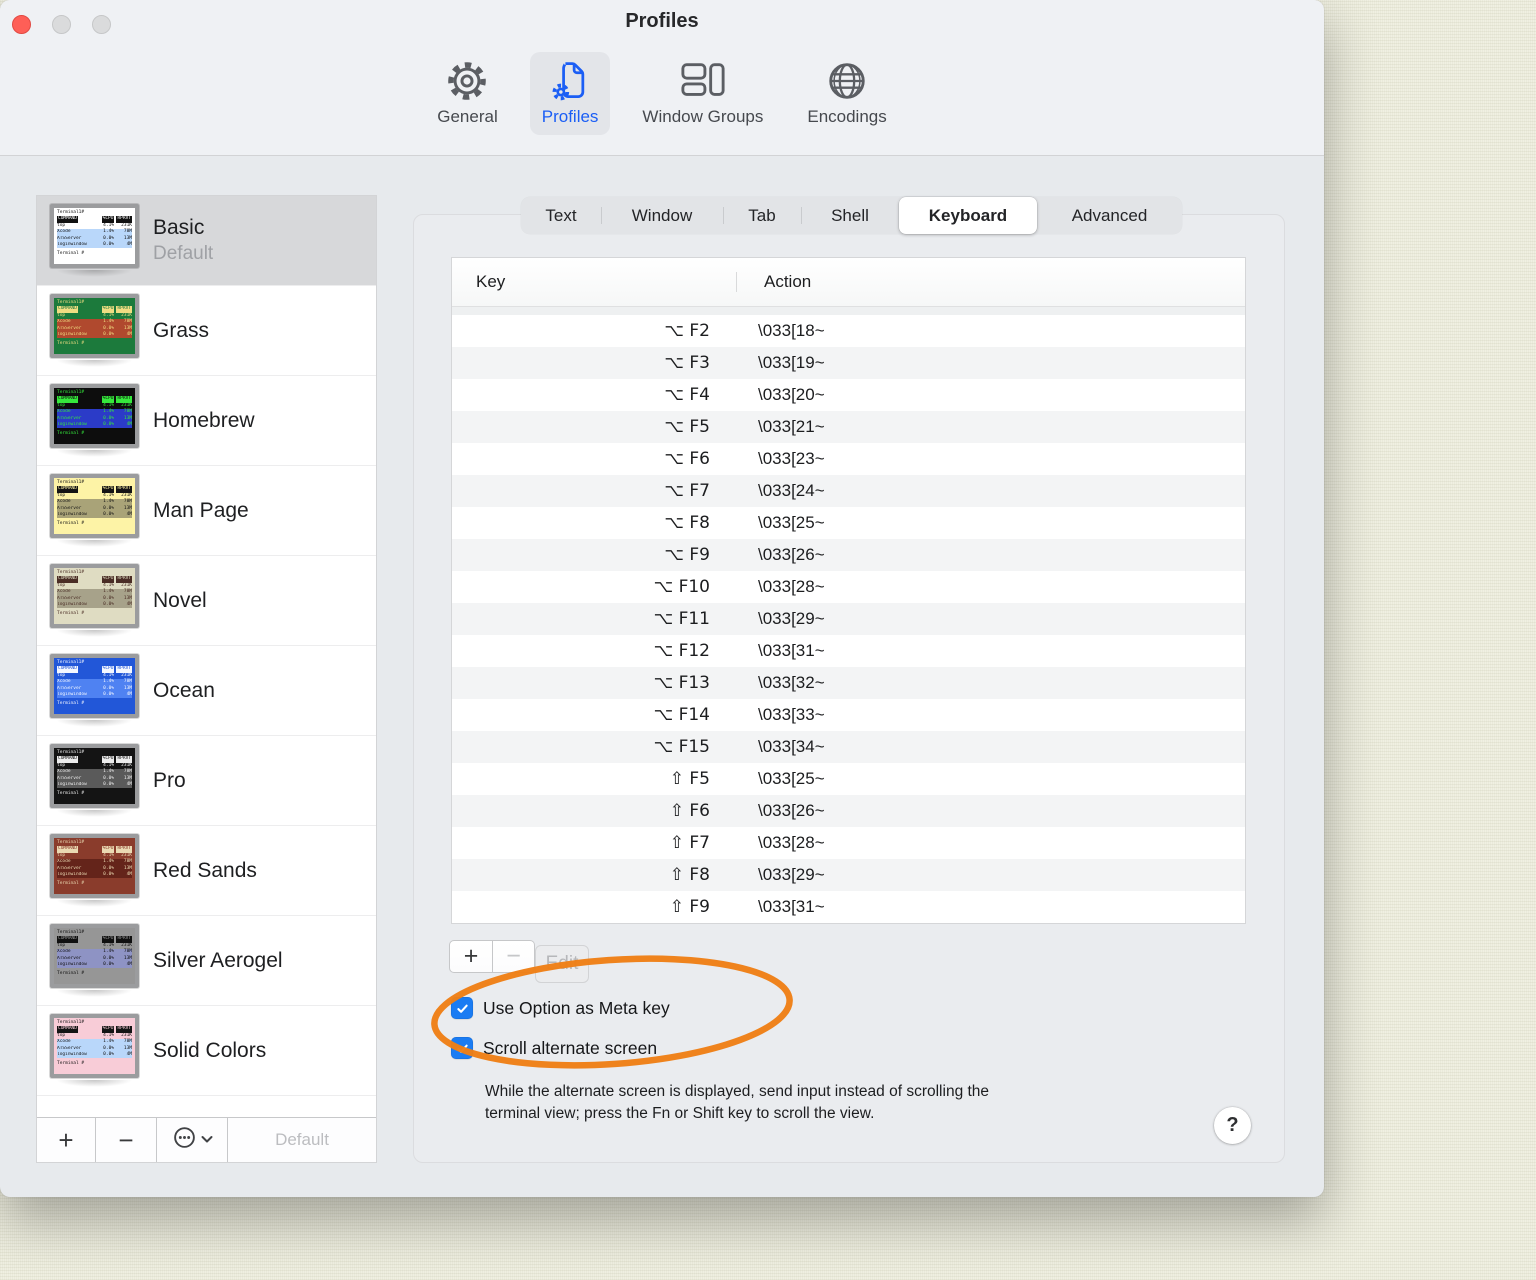 The width and height of the screenshot is (1536, 1280). What do you see at coordinates (848, 779) in the screenshot?
I see `table-row: ⇧ F5 \033[25~` at bounding box center [848, 779].